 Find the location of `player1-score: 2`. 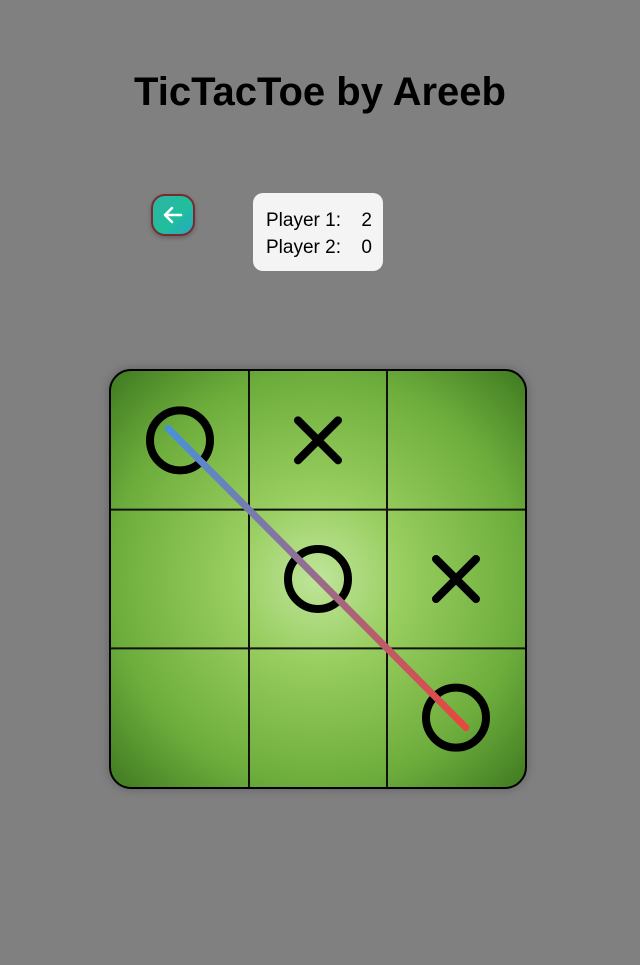

player1-score: 2 is located at coordinates (366, 220).